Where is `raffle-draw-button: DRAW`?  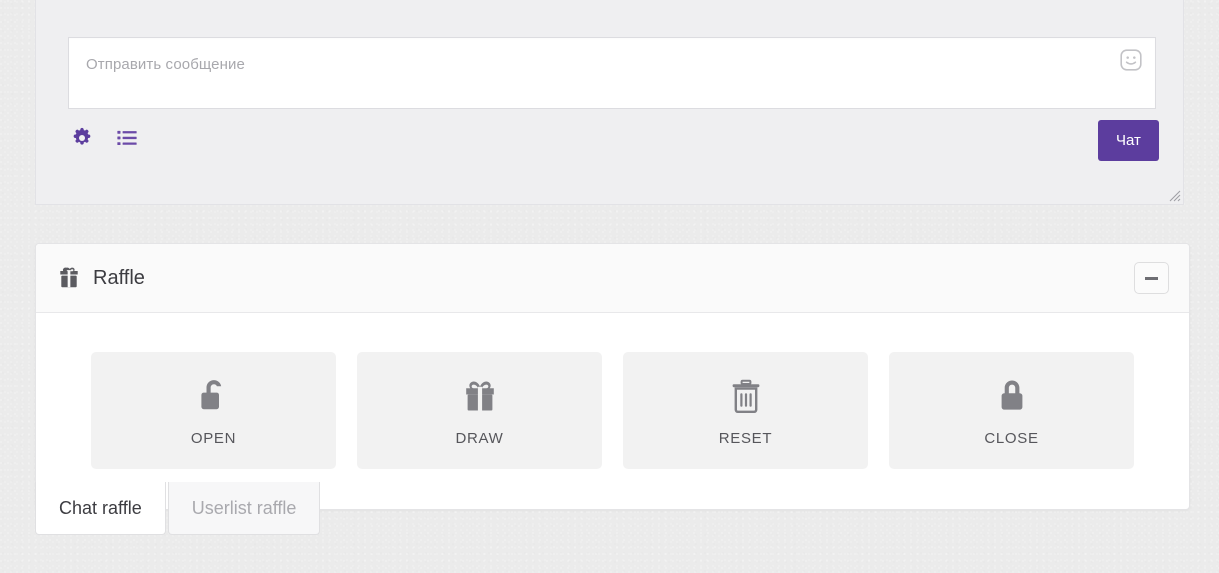
raffle-draw-button: DRAW is located at coordinates (479, 410).